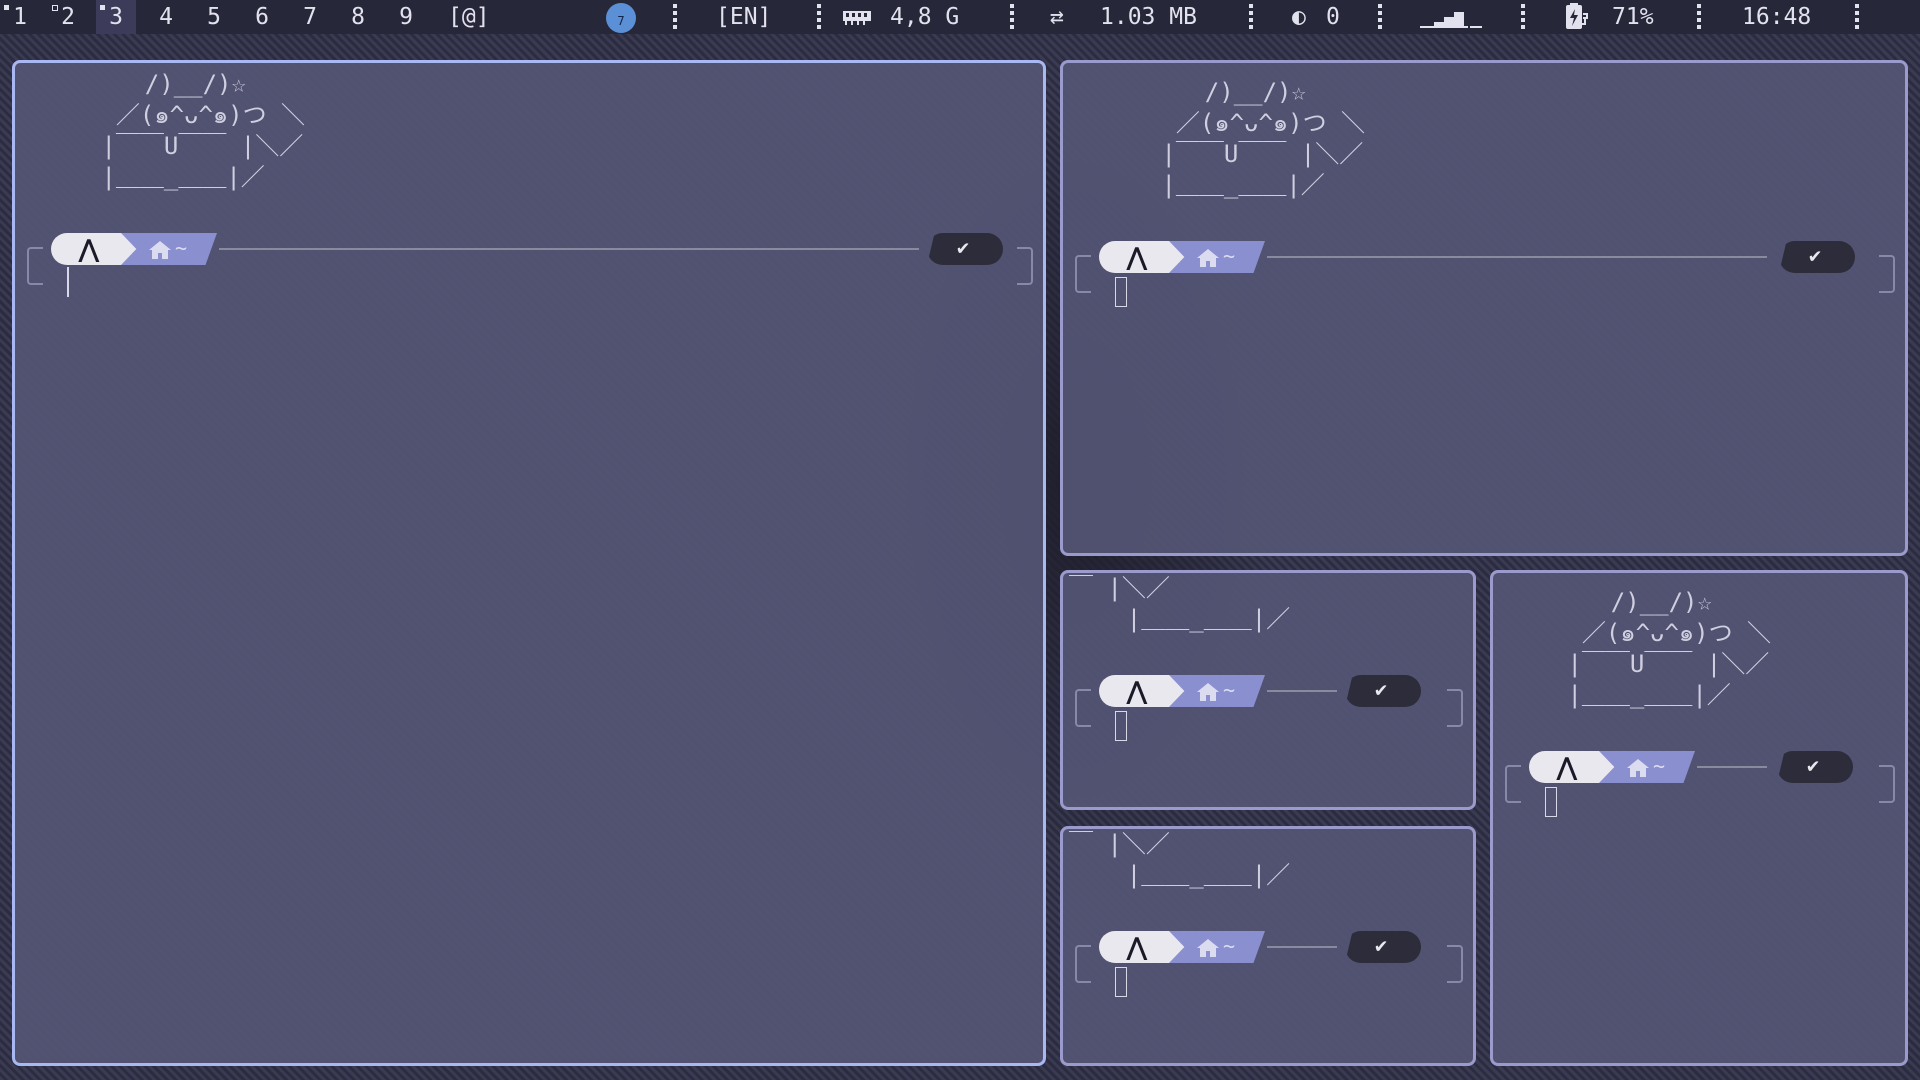 Image resolution: width=1920 pixels, height=1080 pixels. Describe the element at coordinates (857, 17) in the screenshot. I see `ram-icon` at that location.